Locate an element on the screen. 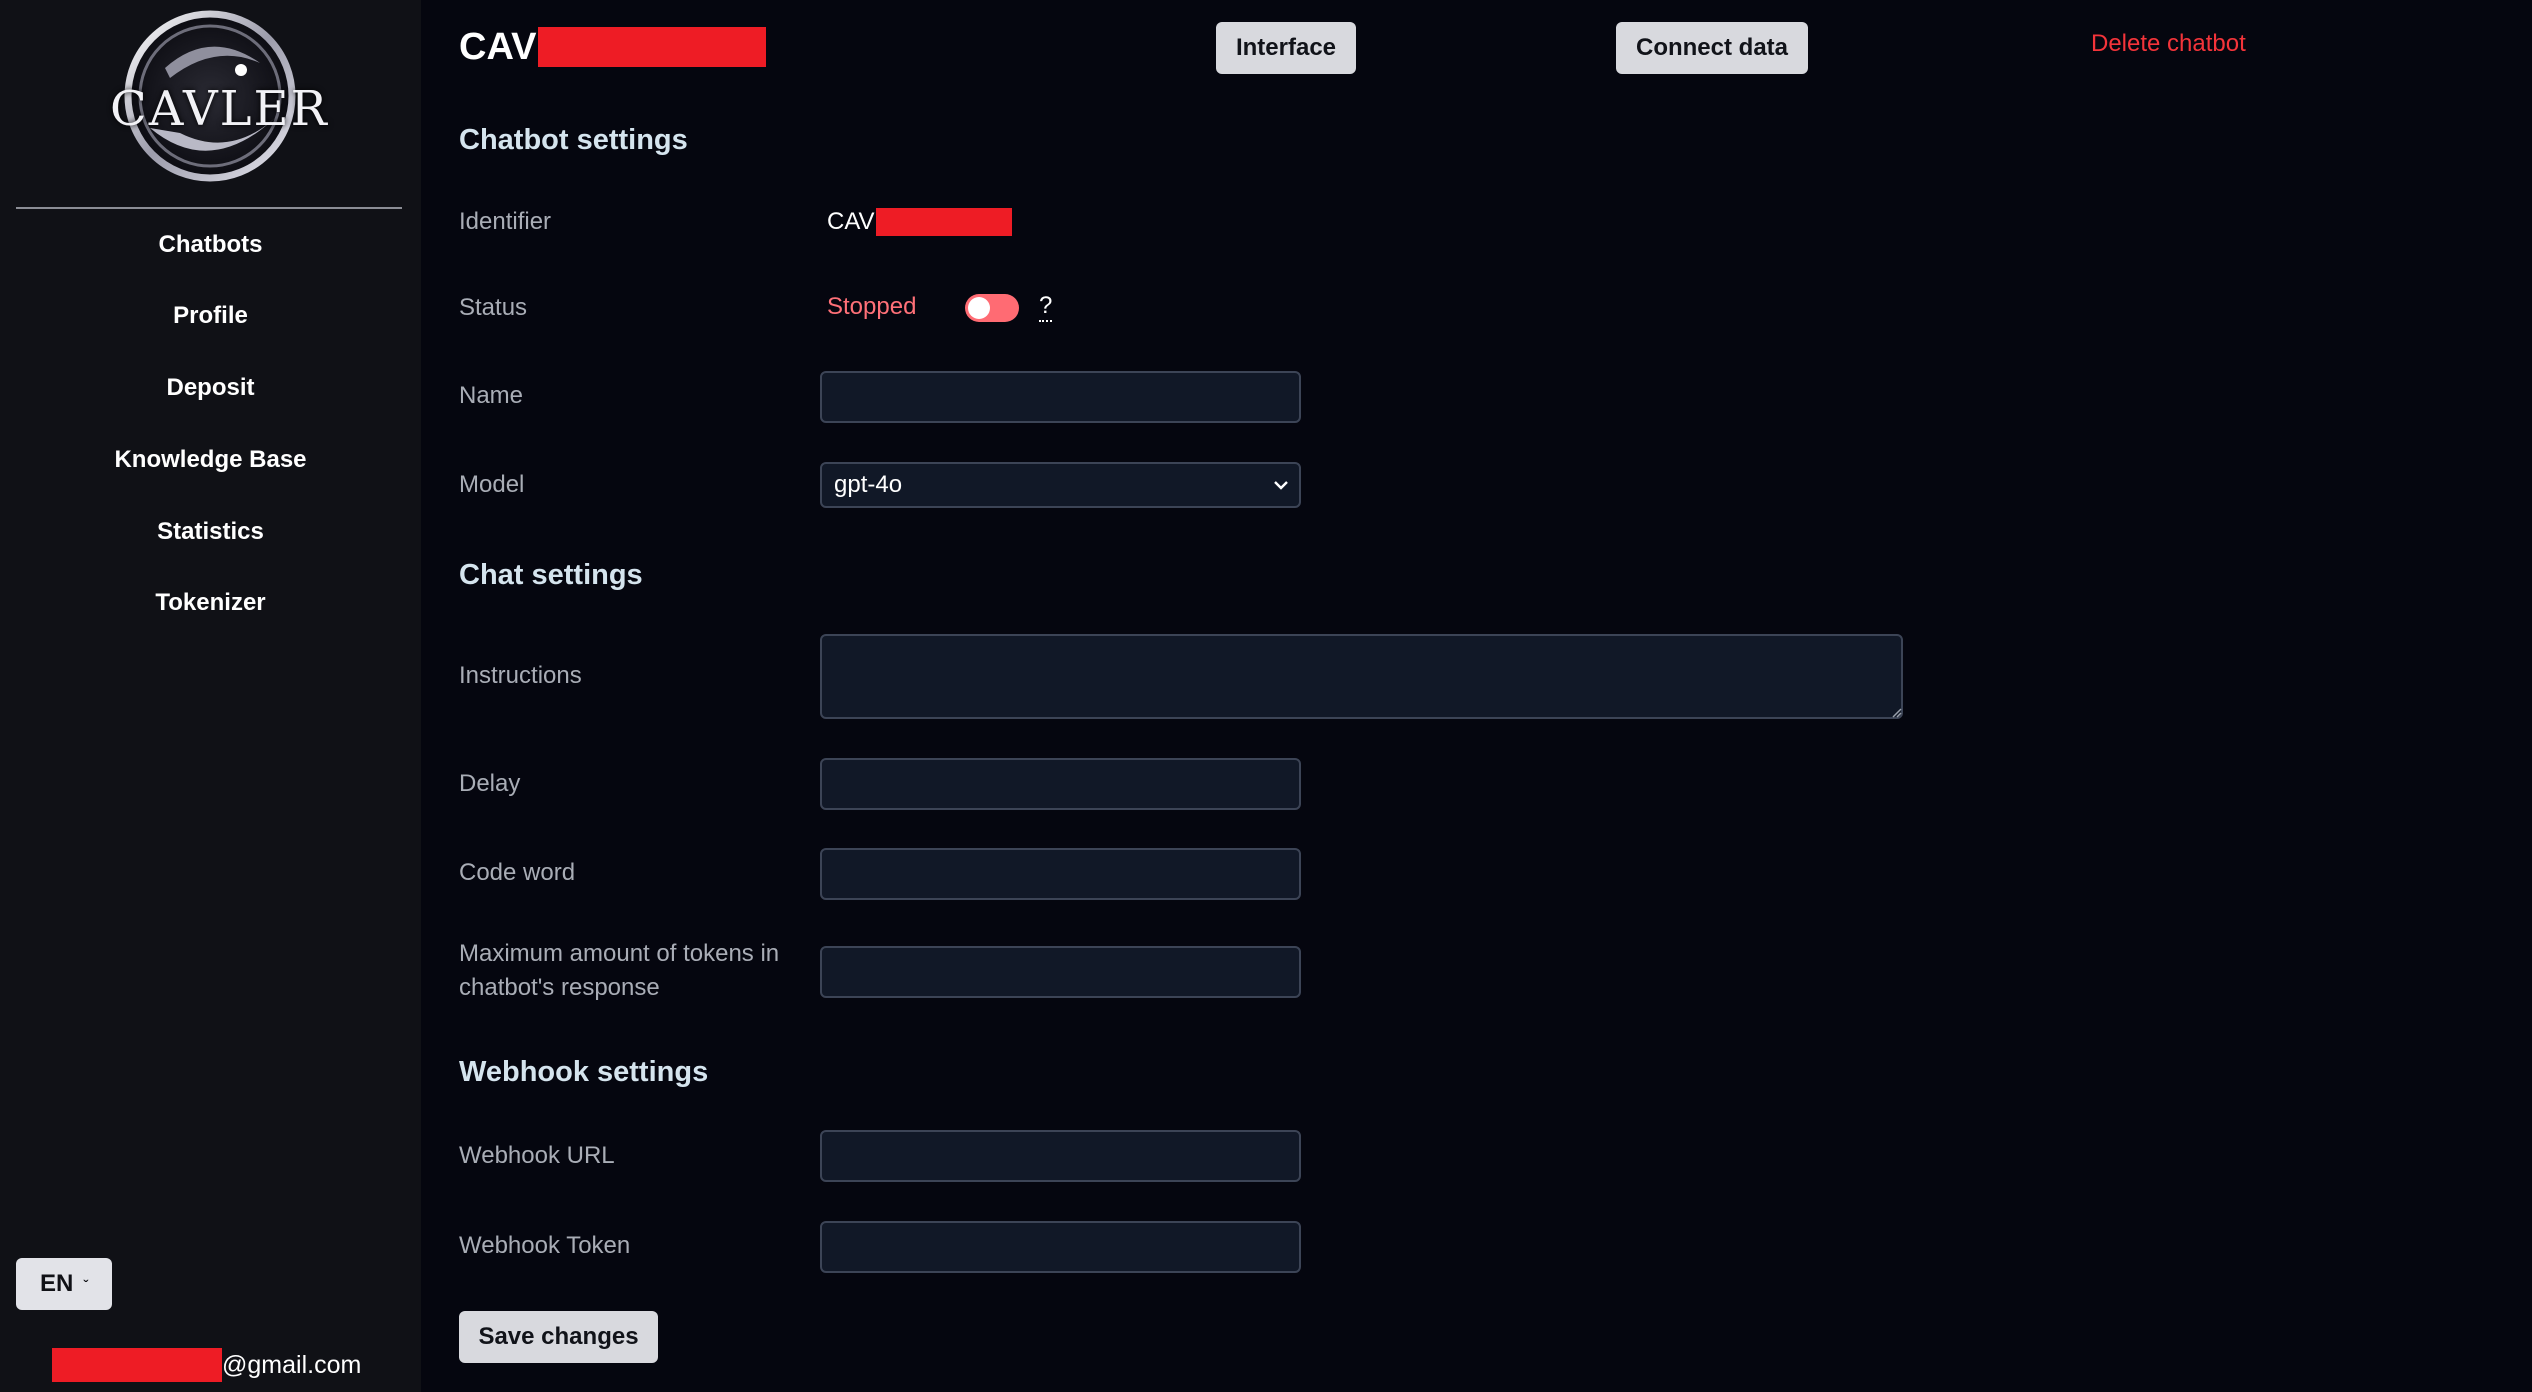  sidebar-item-knowledge-base: Knowledge Base is located at coordinates (210, 460).